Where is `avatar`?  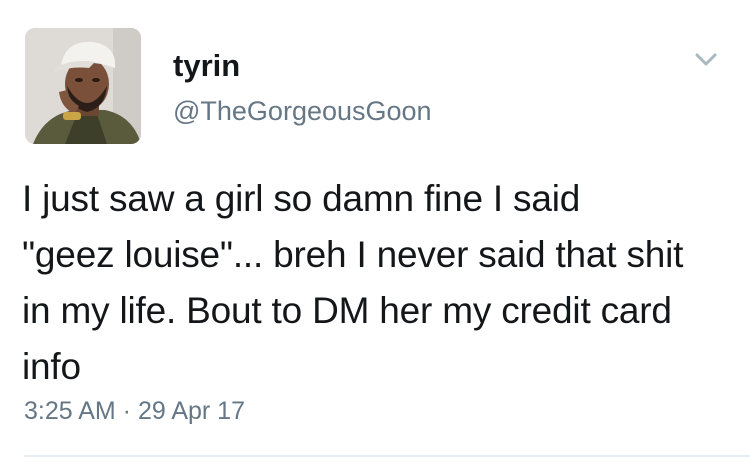 avatar is located at coordinates (83, 86).